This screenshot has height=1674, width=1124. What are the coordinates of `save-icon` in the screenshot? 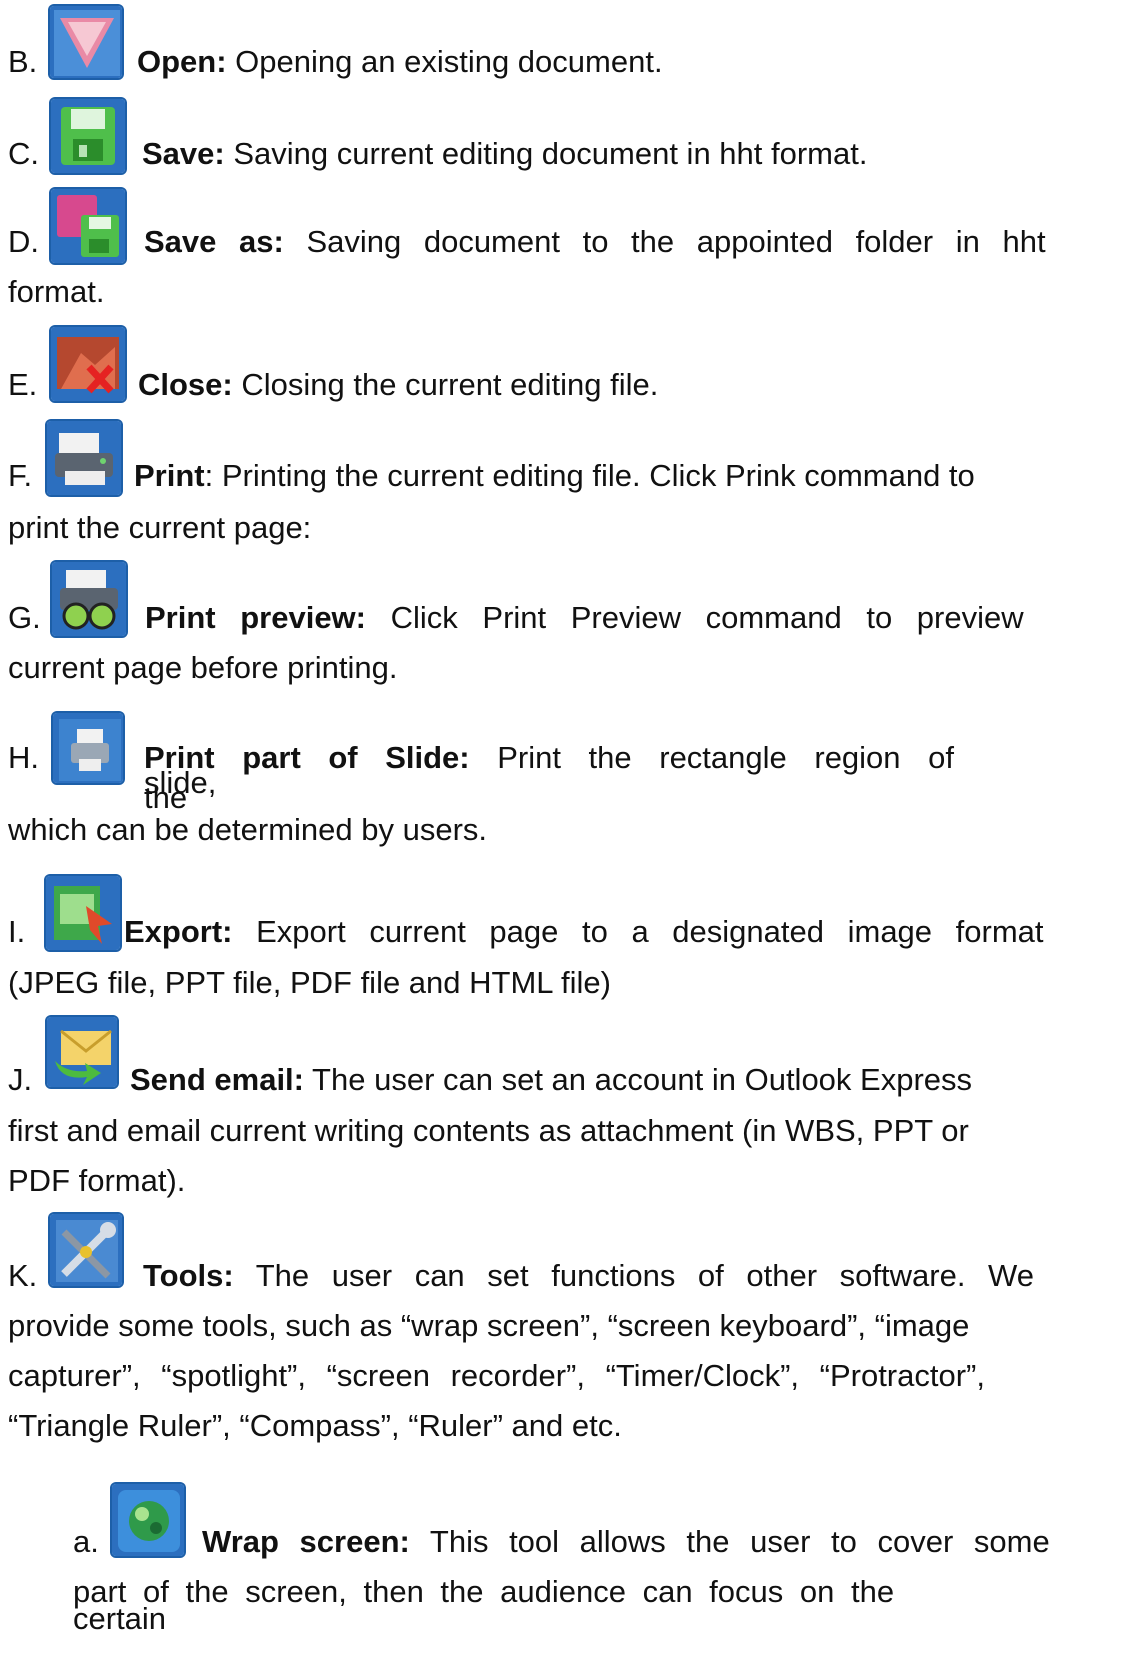 It's located at (88, 136).